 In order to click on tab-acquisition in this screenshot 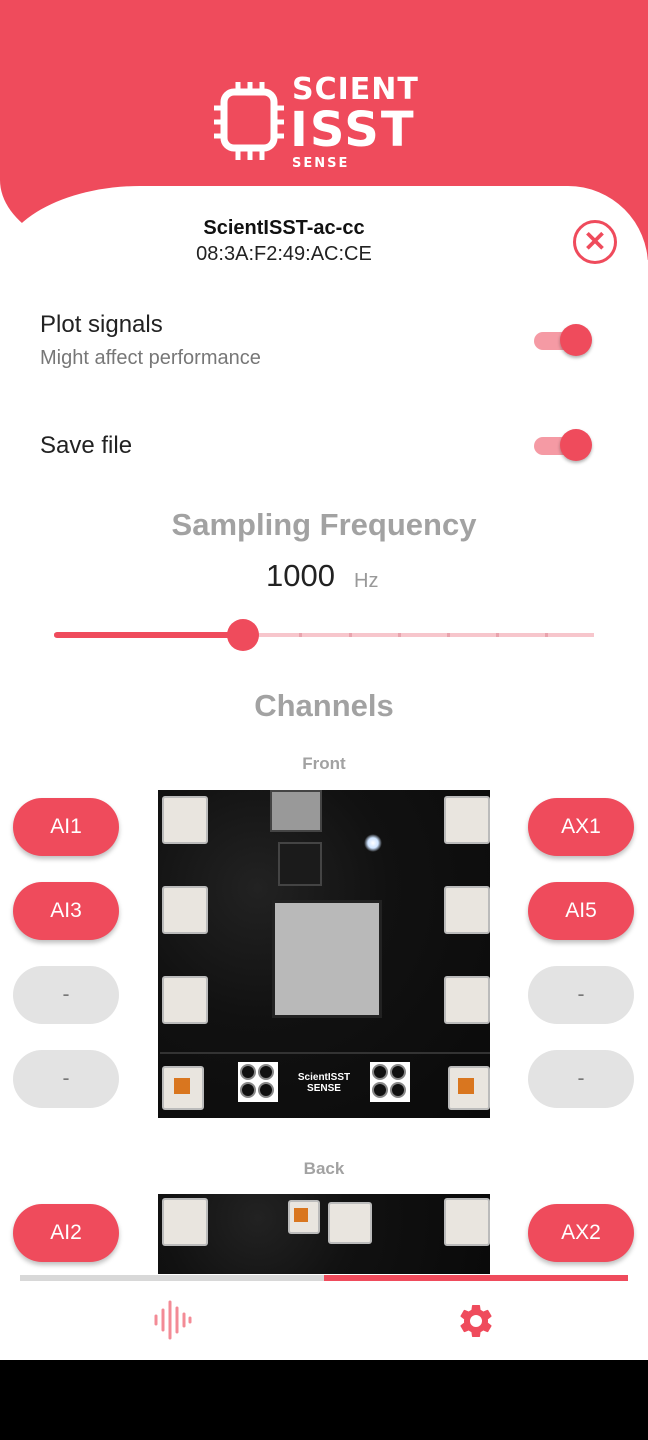, I will do `click(172, 1320)`.